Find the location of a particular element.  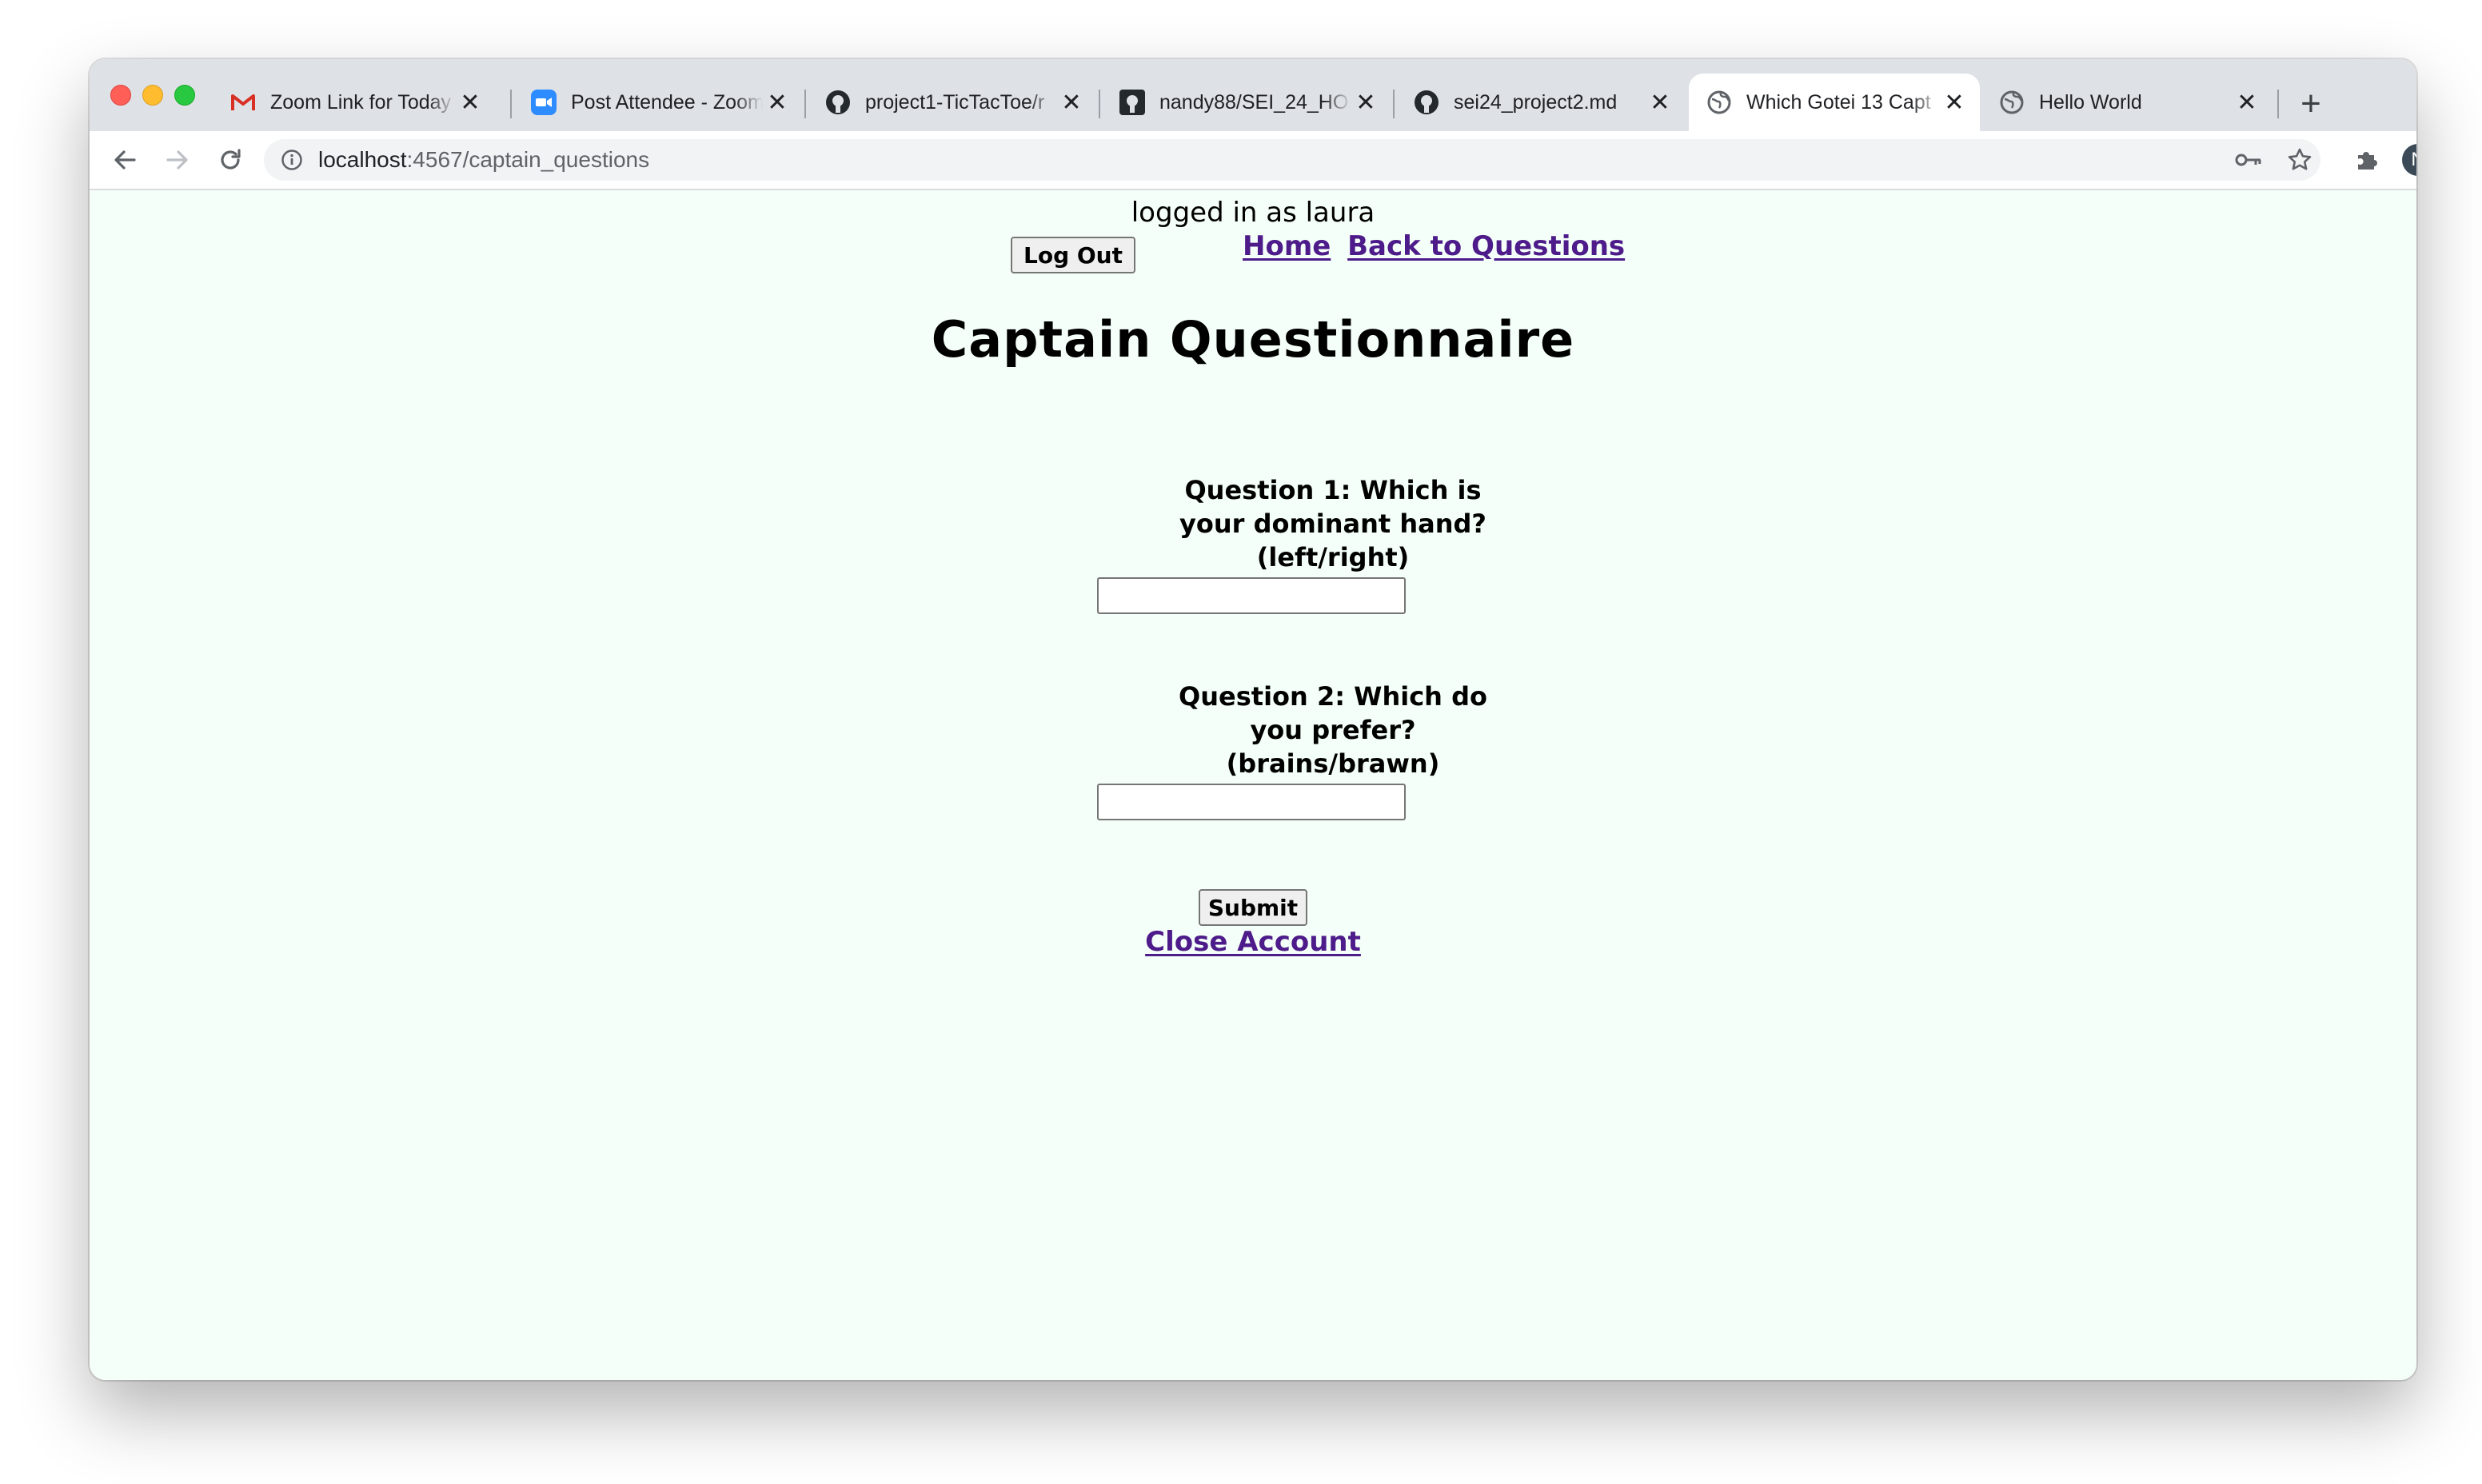

avatar: N is located at coordinates (2409, 160).